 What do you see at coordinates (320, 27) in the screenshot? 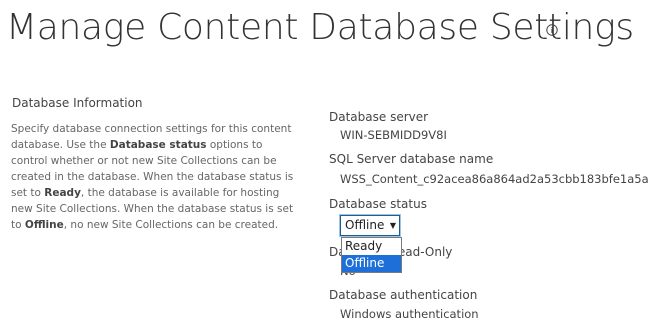
I see `page-title: Manage Content Database Settings` at bounding box center [320, 27].